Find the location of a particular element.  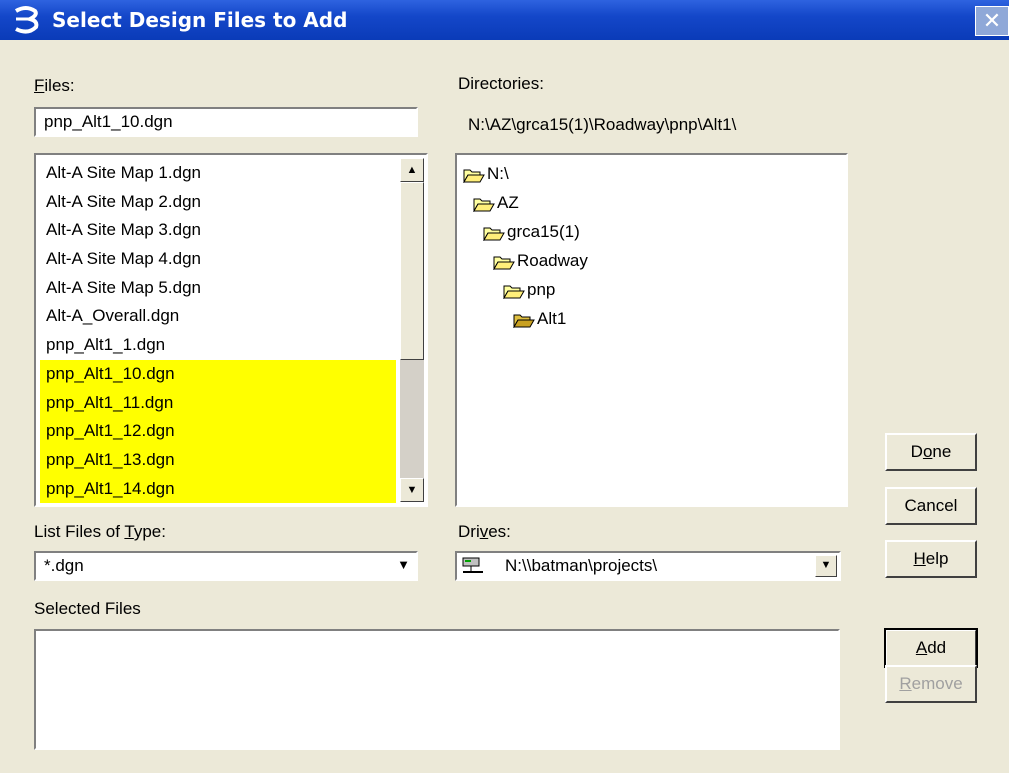

add-button: Add is located at coordinates (931, 648).